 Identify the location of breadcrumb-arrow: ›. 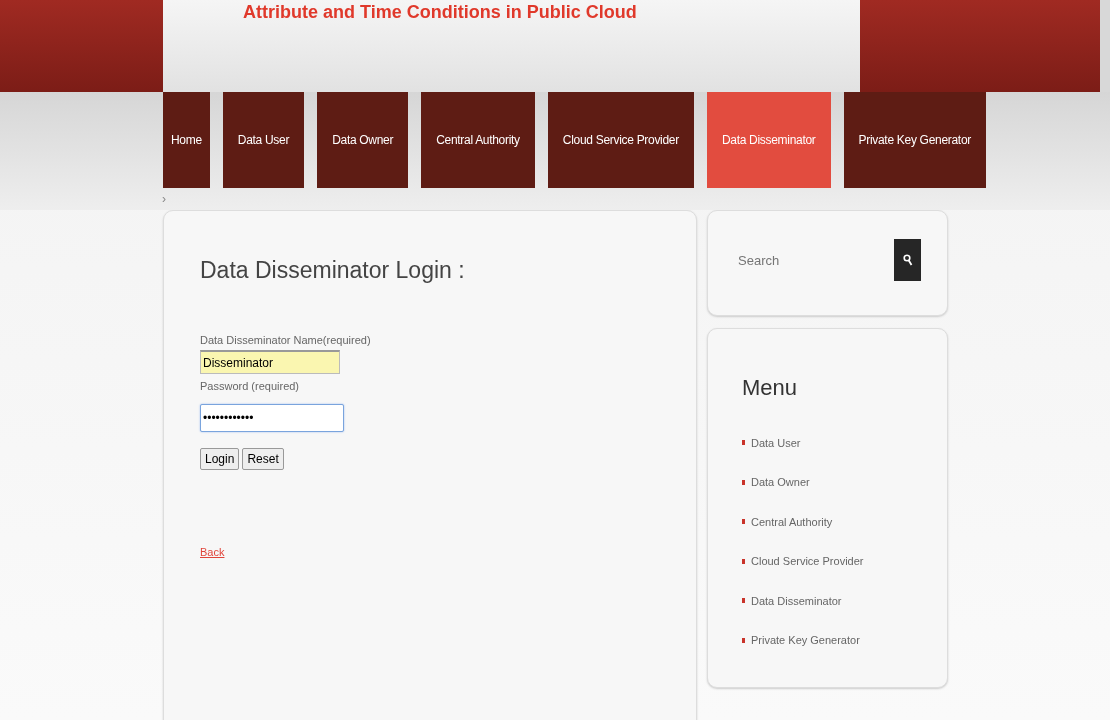
(164, 199).